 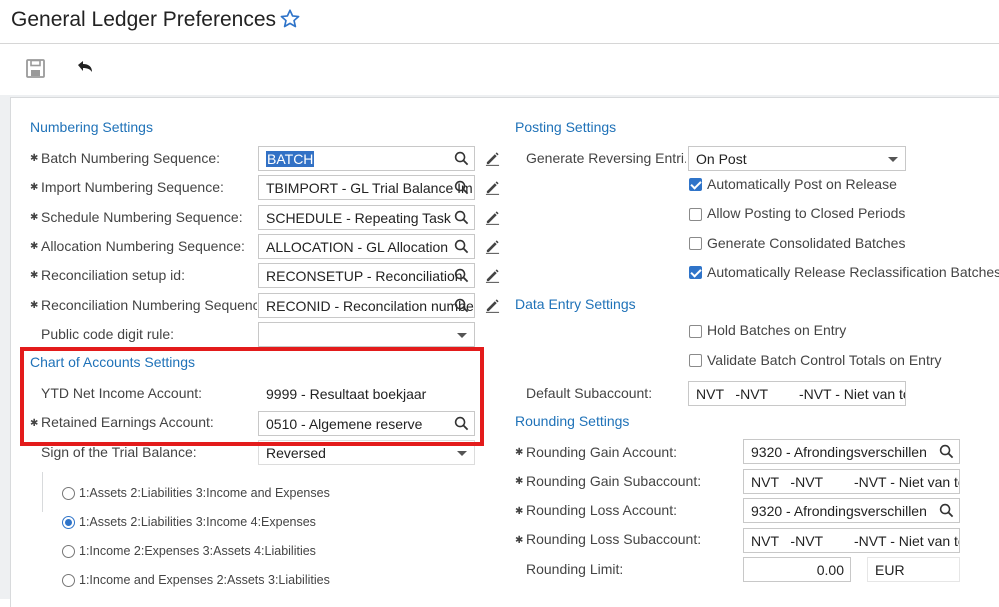 I want to click on auto-post-label: Automatically Post on Release, so click(x=802, y=184).